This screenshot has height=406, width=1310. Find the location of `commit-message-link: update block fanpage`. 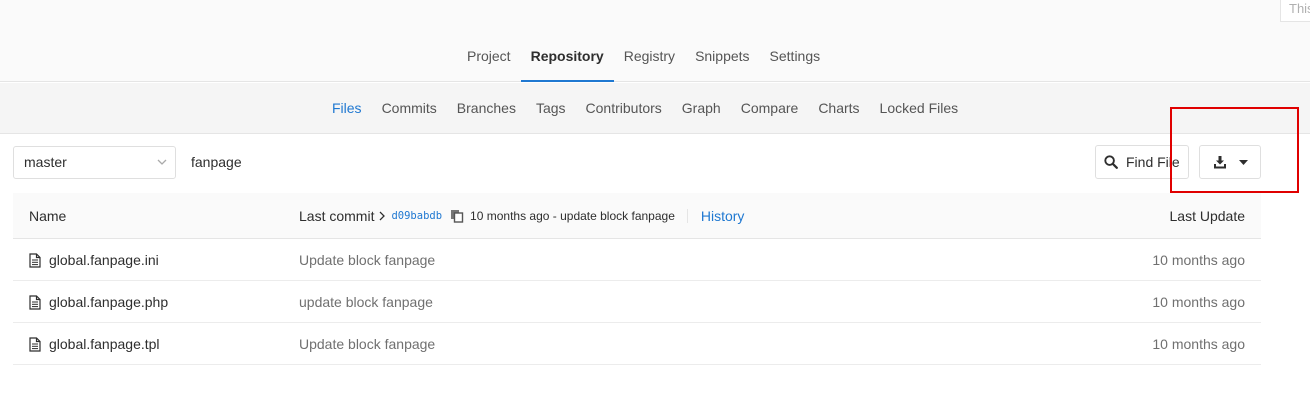

commit-message-link: update block fanpage is located at coordinates (366, 302).